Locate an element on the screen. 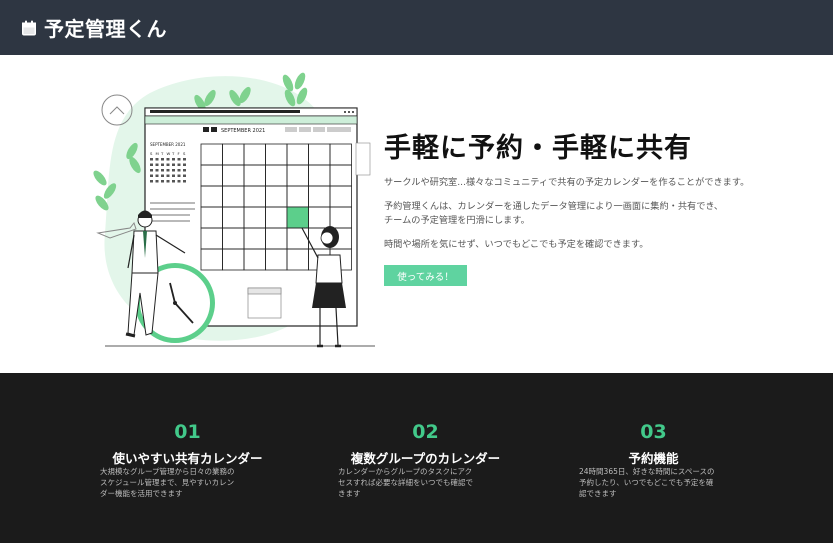  feature-description-line: きます is located at coordinates (349, 493).